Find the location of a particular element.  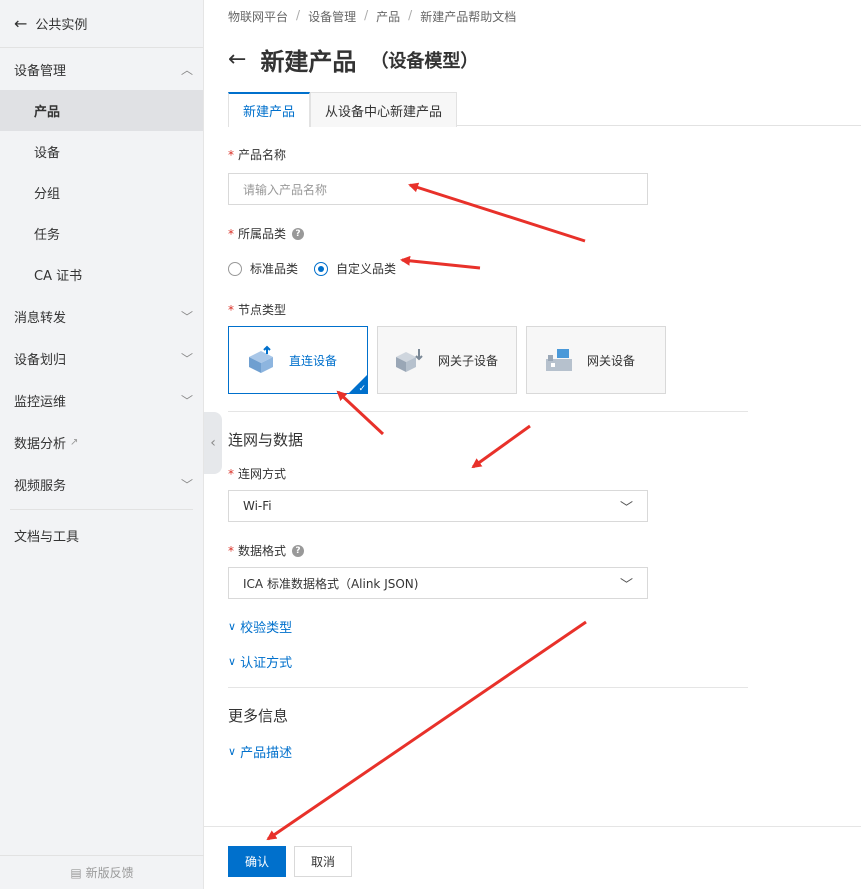

auth-method-toggle: ∨ 认证方式 is located at coordinates (488, 661).